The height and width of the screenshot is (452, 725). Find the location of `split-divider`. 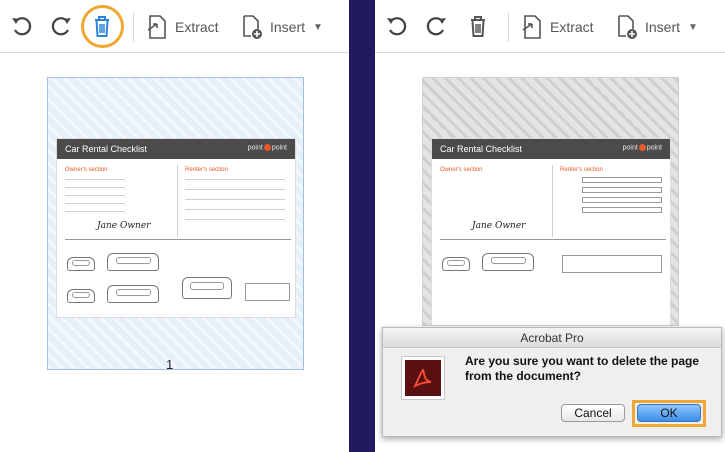

split-divider is located at coordinates (362, 226).